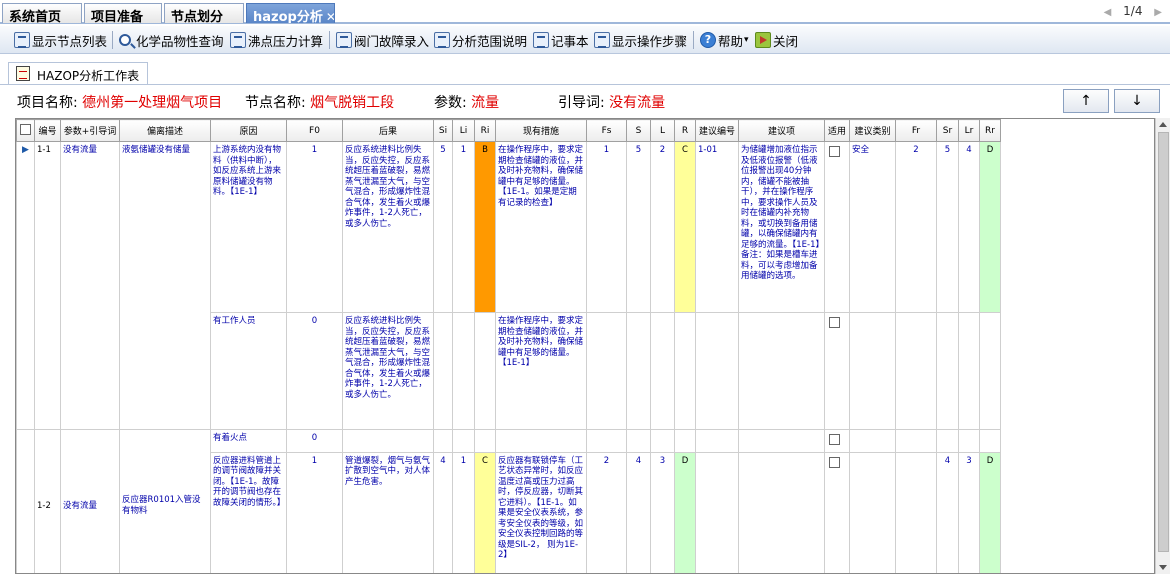  I want to click on column-header: Si, so click(443, 130).